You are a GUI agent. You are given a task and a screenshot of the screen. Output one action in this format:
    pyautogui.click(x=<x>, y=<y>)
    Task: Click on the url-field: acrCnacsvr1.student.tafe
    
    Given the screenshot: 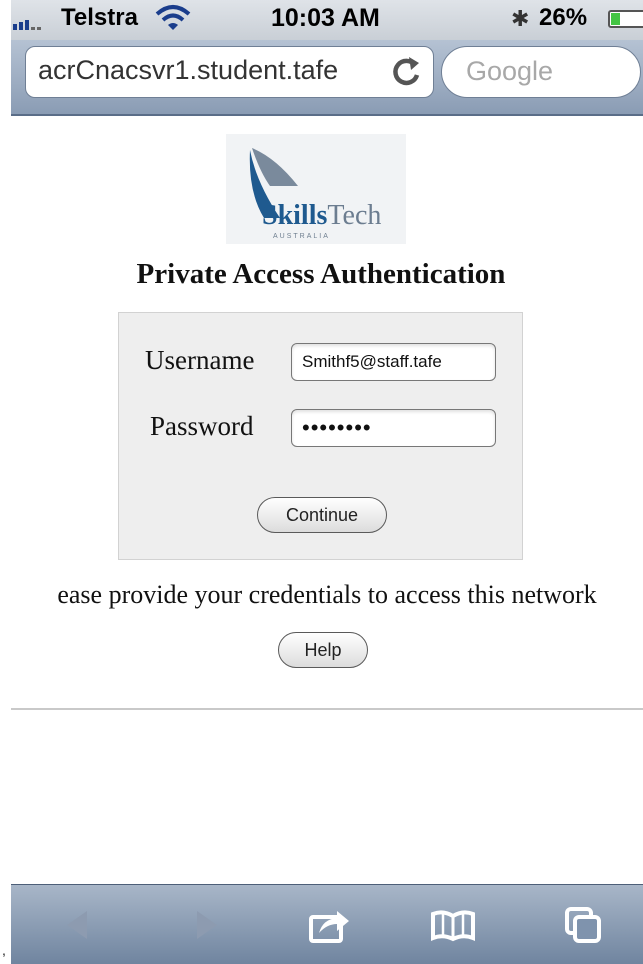 What is the action you would take?
    pyautogui.click(x=229, y=72)
    